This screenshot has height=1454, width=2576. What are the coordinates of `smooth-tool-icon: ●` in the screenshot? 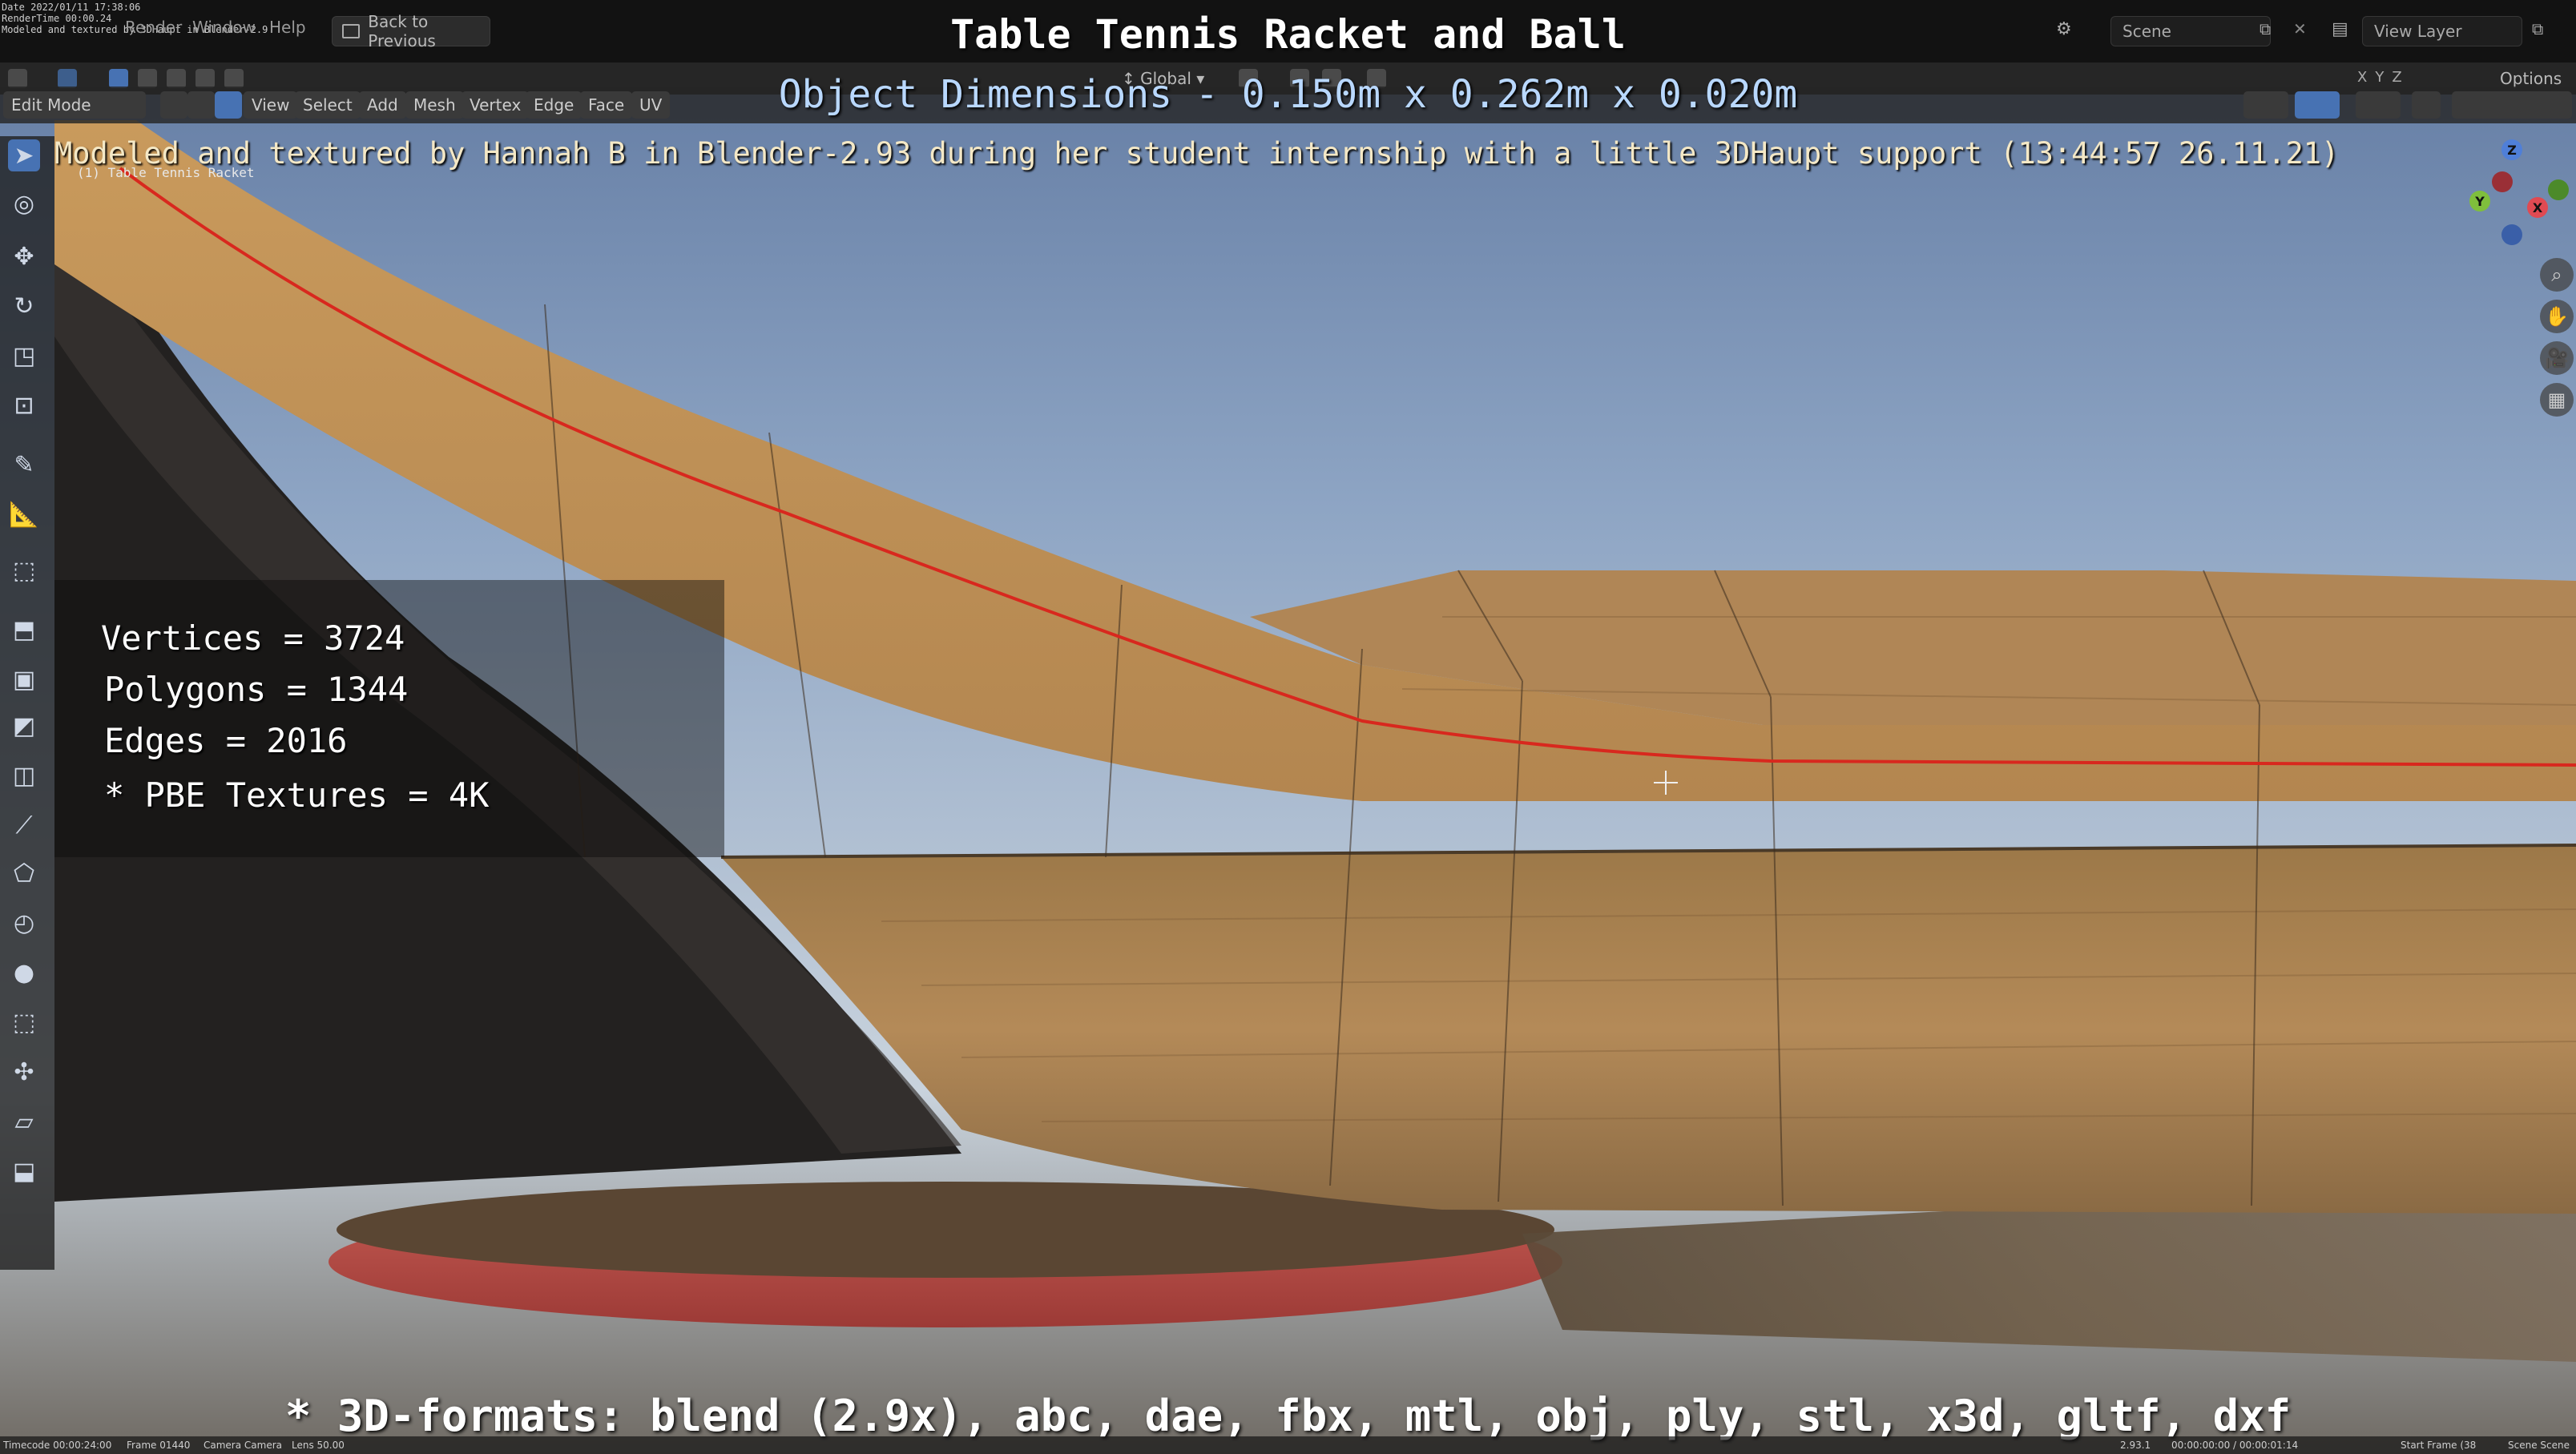 It's located at (24, 973).